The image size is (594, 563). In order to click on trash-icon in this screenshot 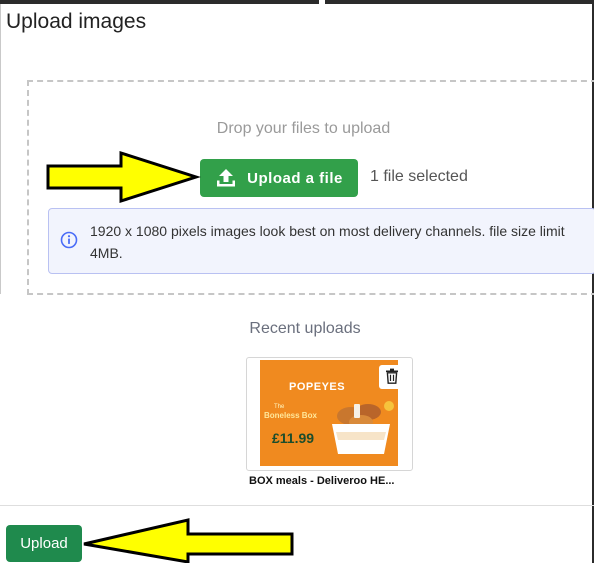, I will do `click(392, 377)`.